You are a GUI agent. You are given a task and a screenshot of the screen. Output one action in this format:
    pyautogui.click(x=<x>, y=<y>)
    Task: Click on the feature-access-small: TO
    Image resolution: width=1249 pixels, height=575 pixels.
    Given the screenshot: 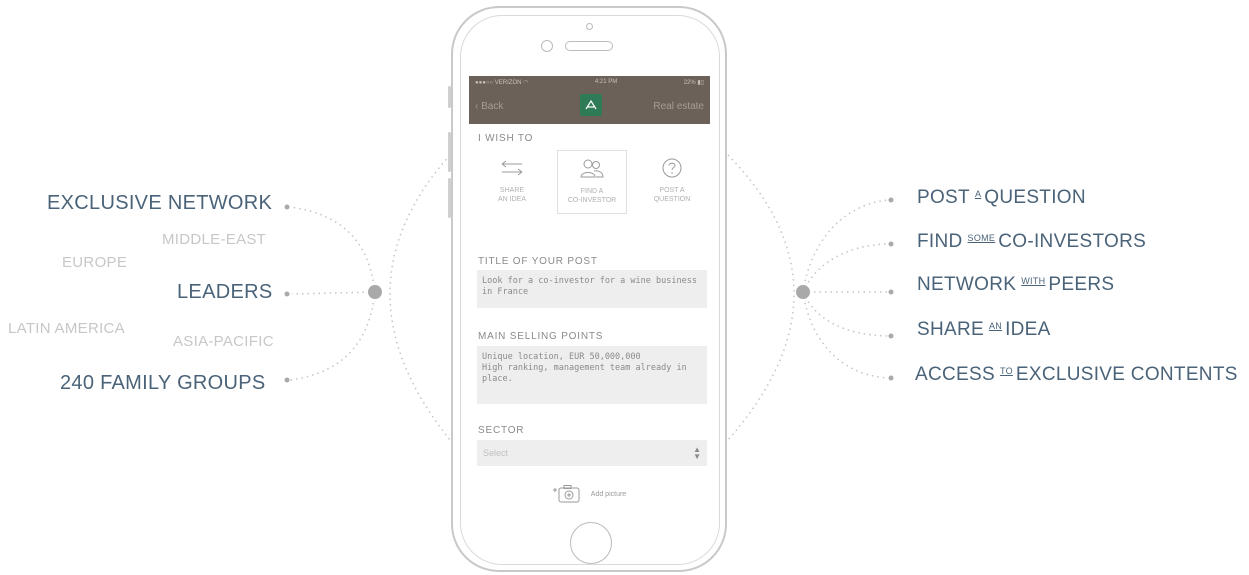 What is the action you would take?
    pyautogui.click(x=1006, y=371)
    